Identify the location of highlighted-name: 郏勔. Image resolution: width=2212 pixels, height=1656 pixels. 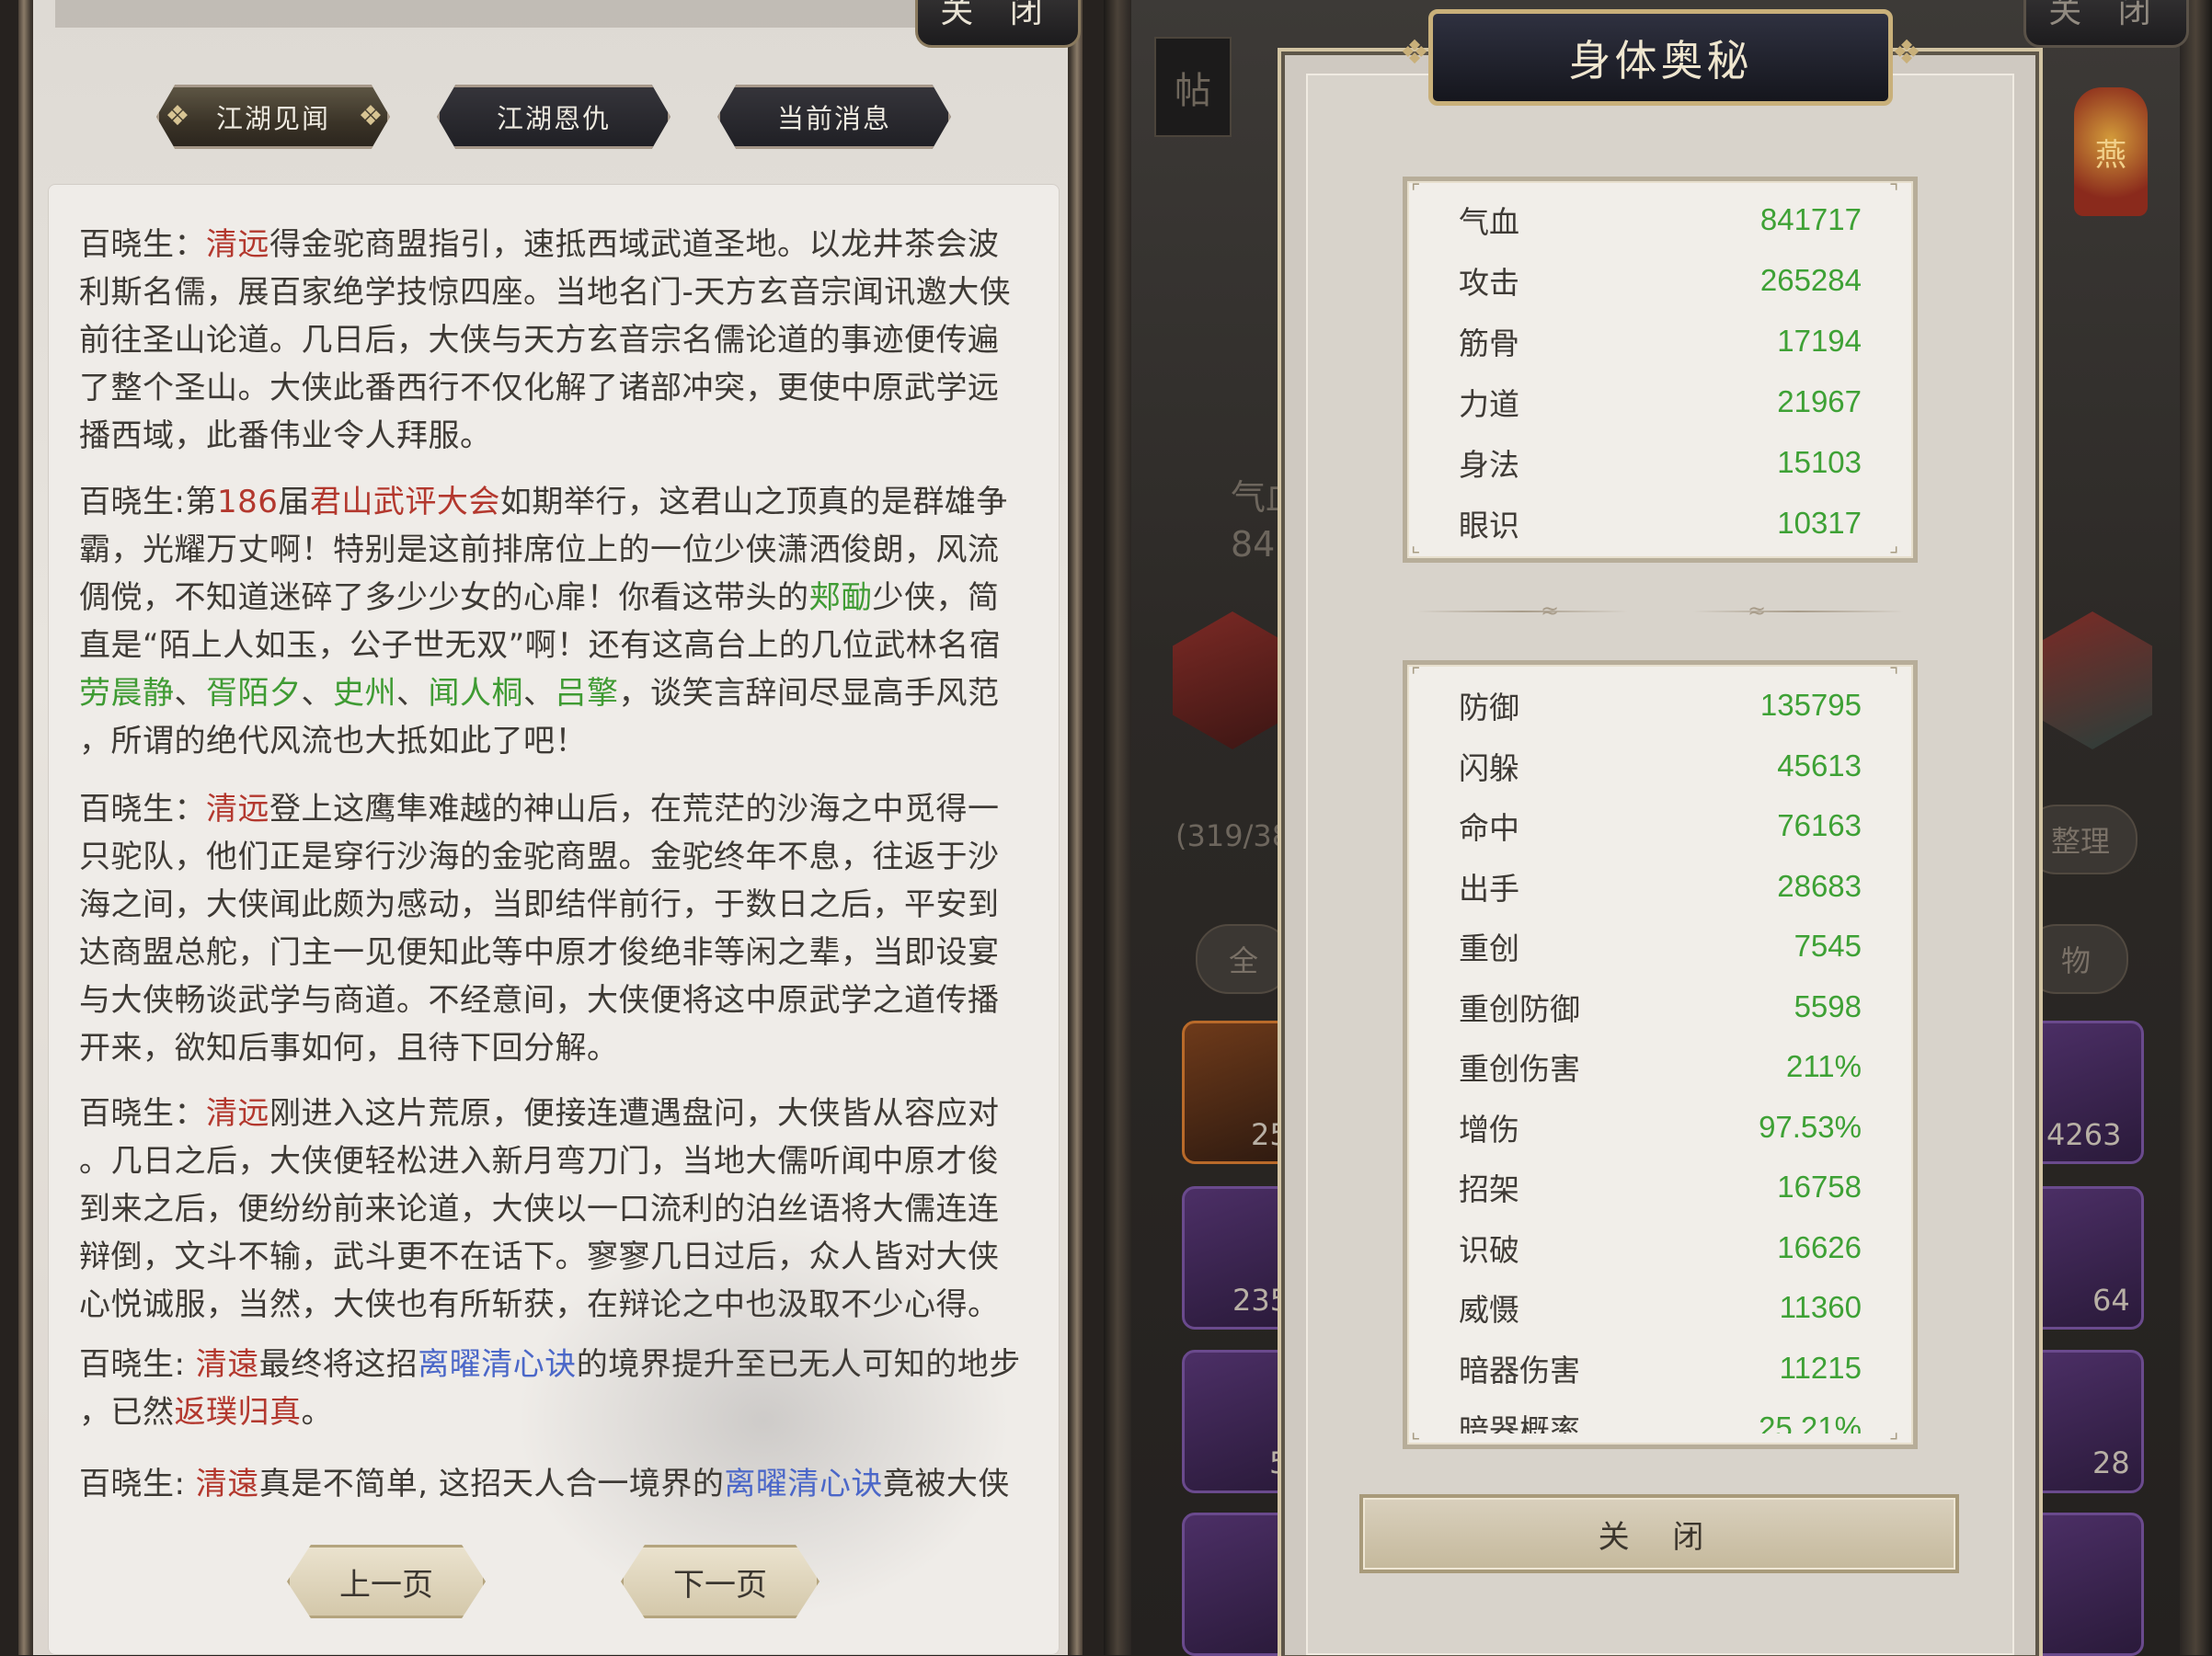
(841, 597).